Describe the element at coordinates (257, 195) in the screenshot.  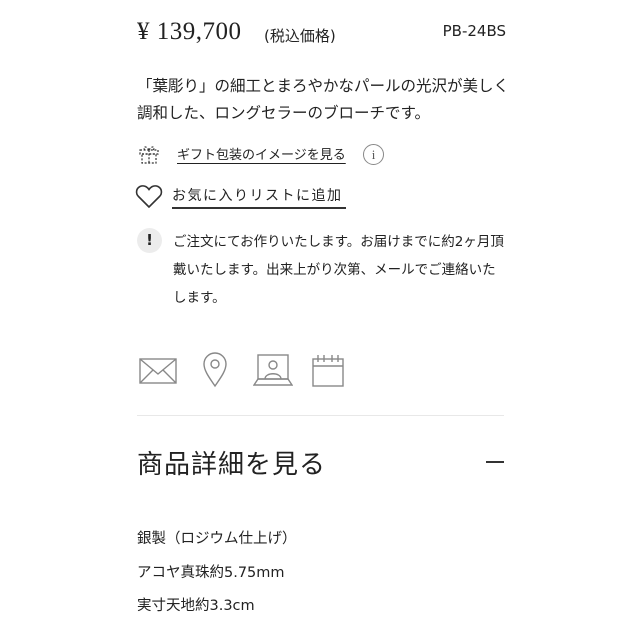
I see `add-to-favorites-link: お気に入りリストに追加` at that location.